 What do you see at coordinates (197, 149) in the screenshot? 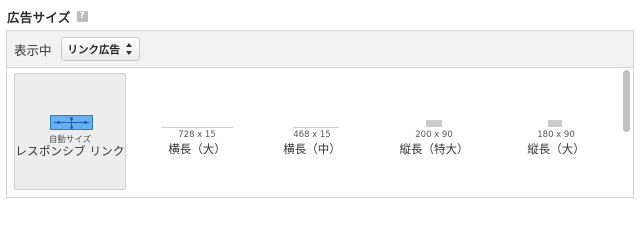
I see `option-label: 横長（大）` at bounding box center [197, 149].